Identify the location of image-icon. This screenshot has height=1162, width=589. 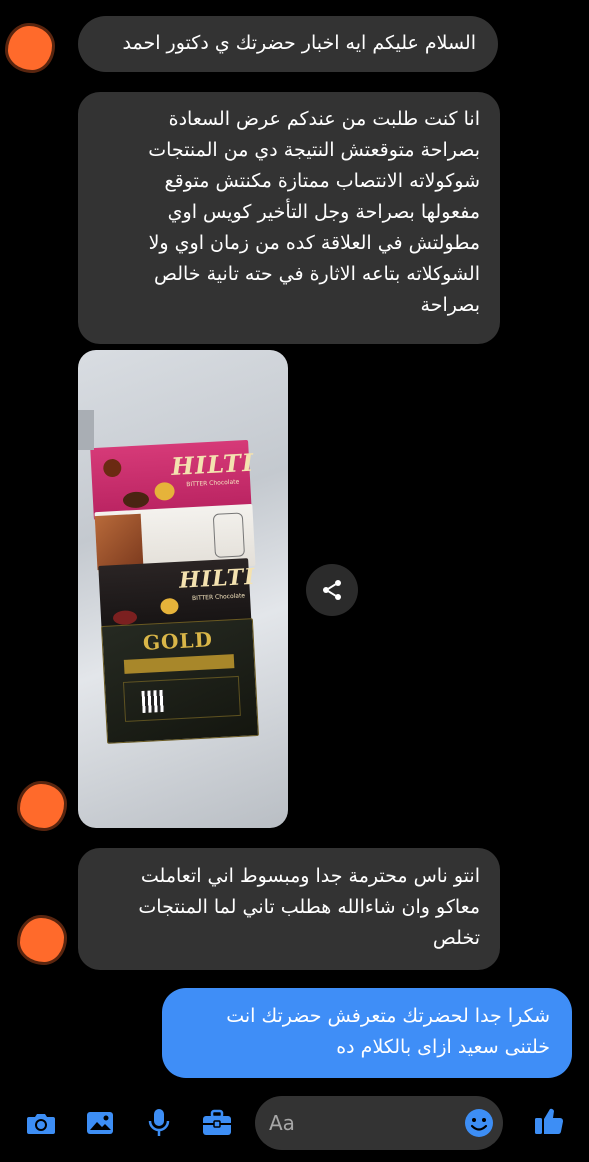
(100, 1123).